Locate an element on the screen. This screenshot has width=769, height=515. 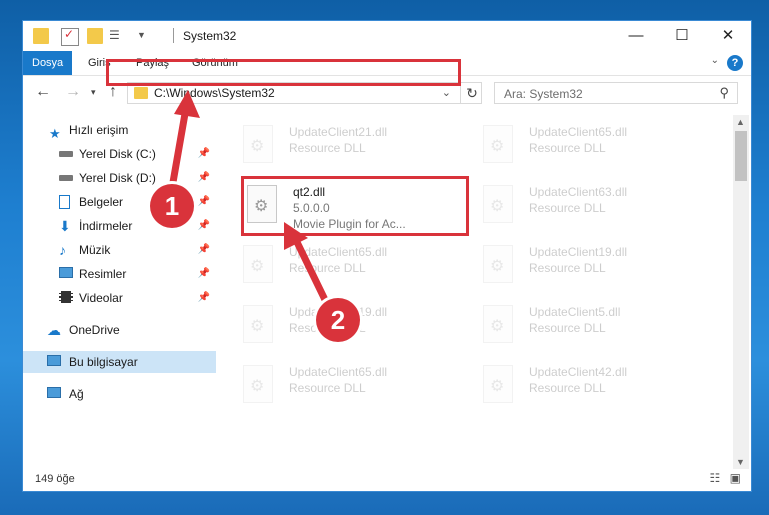
step-badge-2: 2 is located at coordinates (338, 320).